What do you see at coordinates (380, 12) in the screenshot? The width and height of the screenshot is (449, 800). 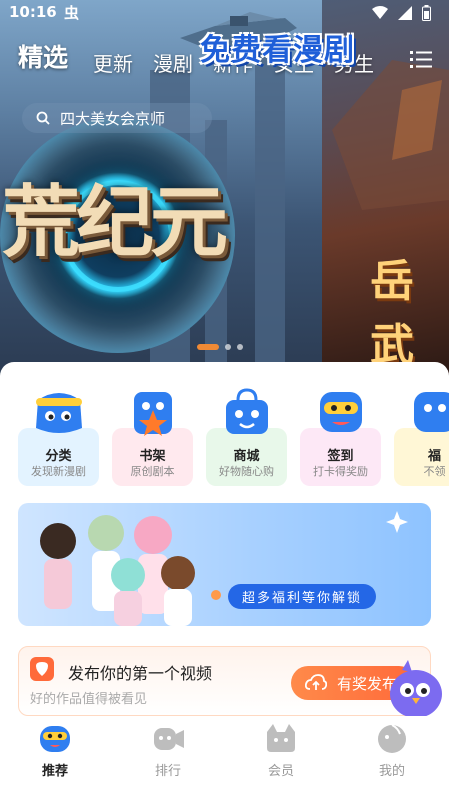 I see `wifi-icon` at bounding box center [380, 12].